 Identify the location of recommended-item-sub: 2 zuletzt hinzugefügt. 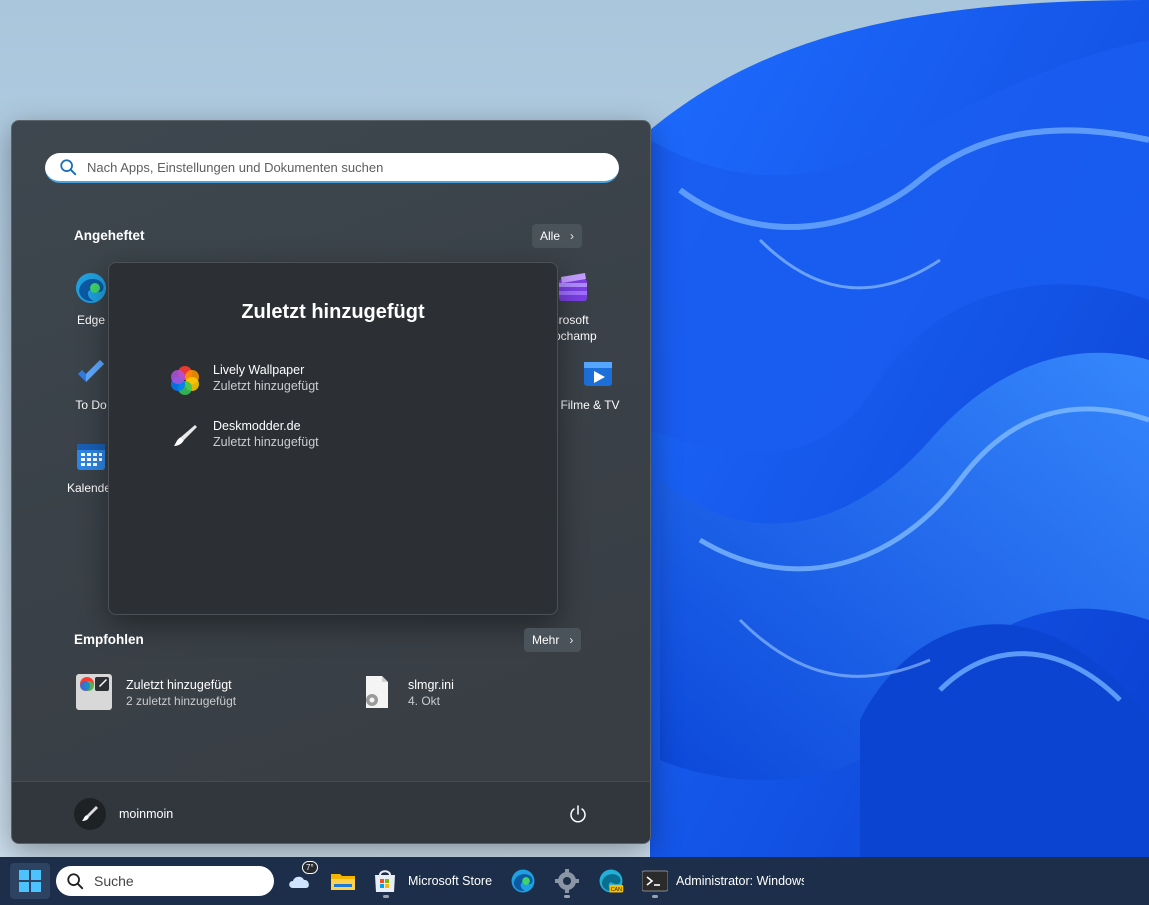
(181, 701).